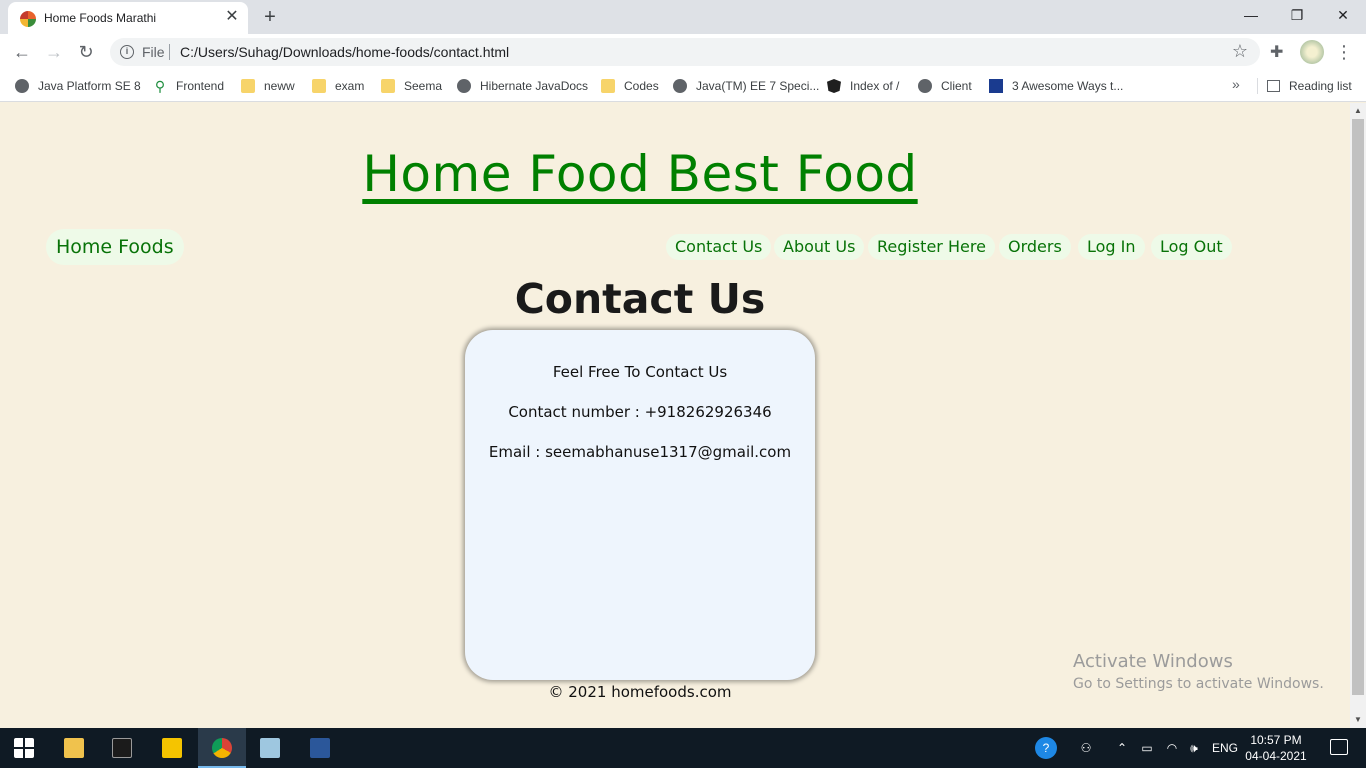  What do you see at coordinates (1236, 84) in the screenshot?
I see `bookmarks-overflow-button: »` at bounding box center [1236, 84].